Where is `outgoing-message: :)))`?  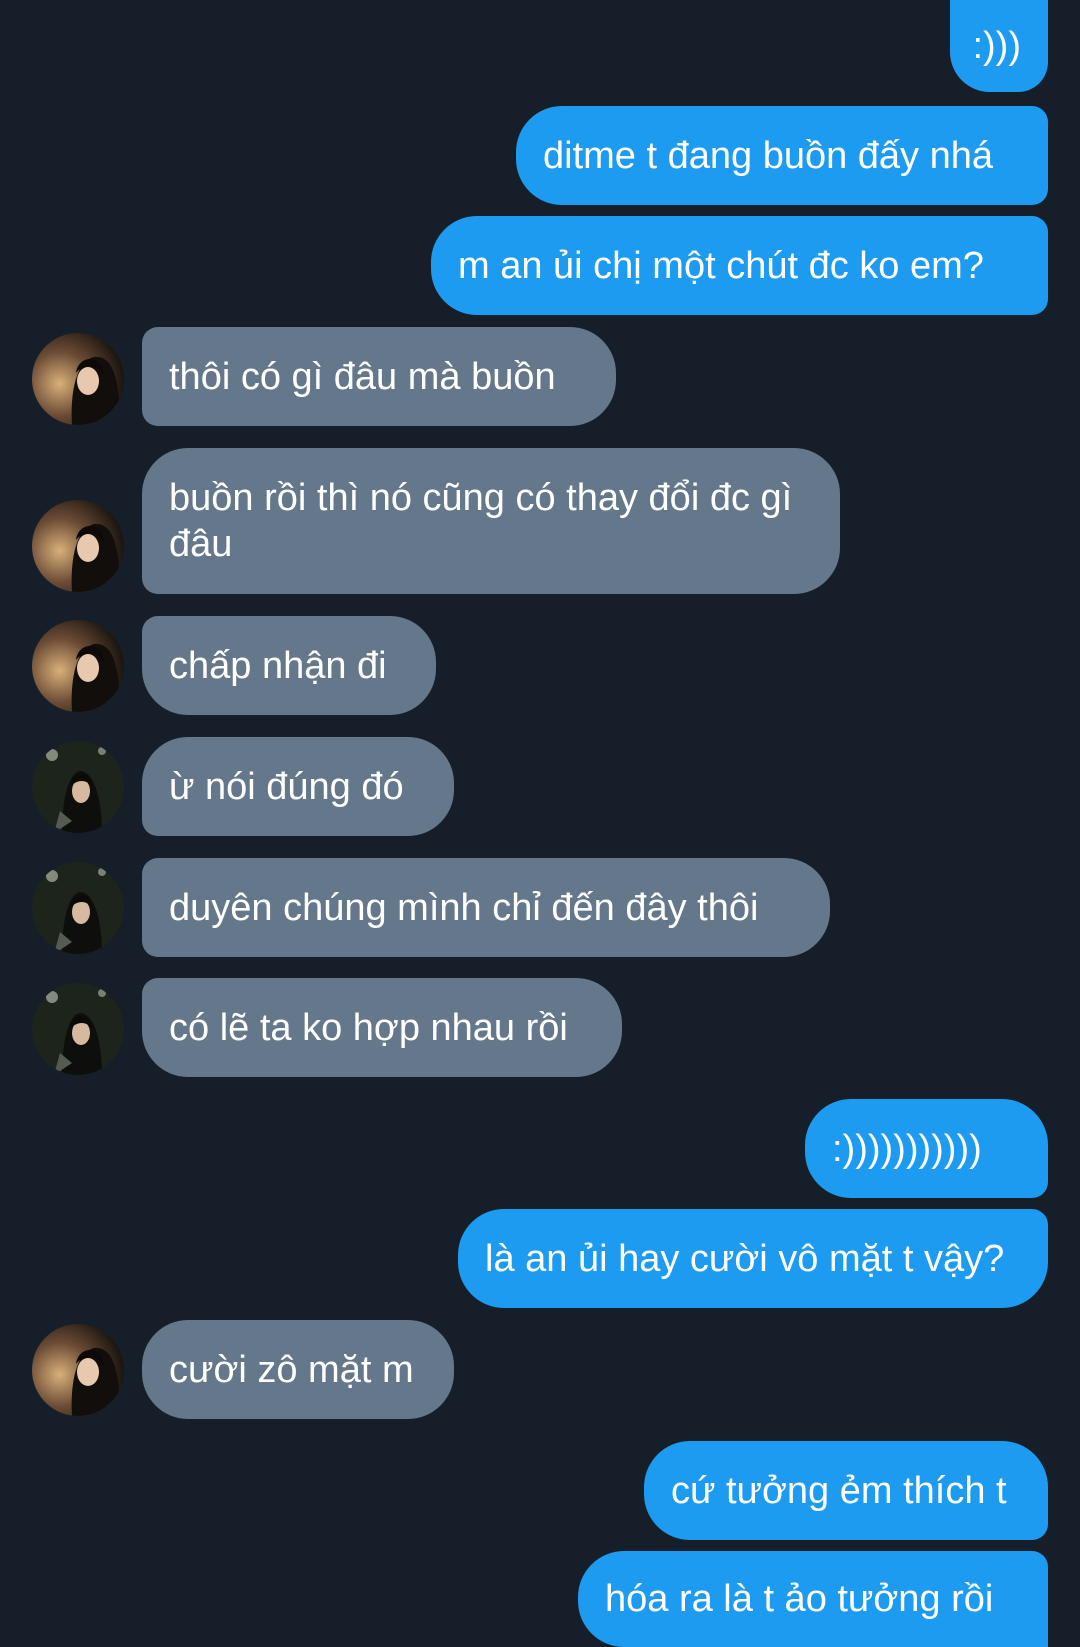
outgoing-message: :))) is located at coordinates (999, 46).